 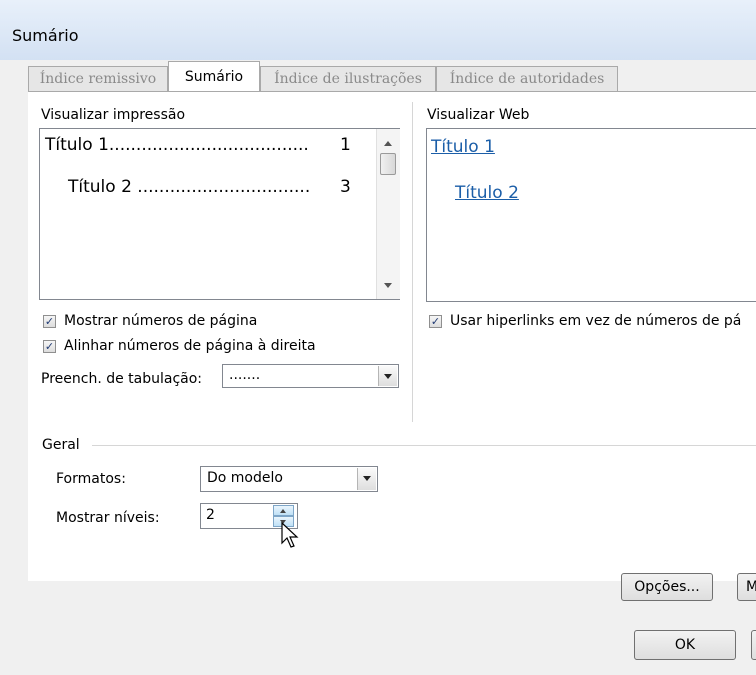 What do you see at coordinates (348, 78) in the screenshot?
I see `tab-indice-de-ilustracoes: Índice de ilustrações` at bounding box center [348, 78].